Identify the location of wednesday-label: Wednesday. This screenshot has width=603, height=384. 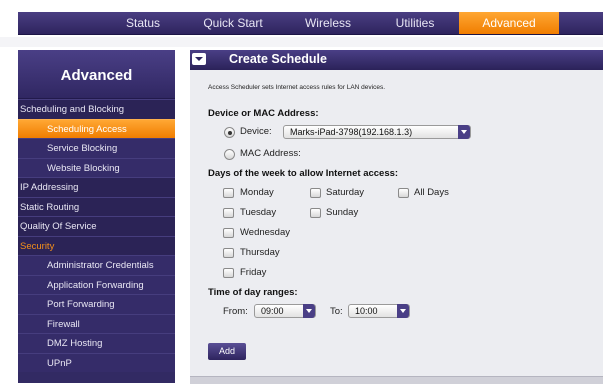
(265, 232).